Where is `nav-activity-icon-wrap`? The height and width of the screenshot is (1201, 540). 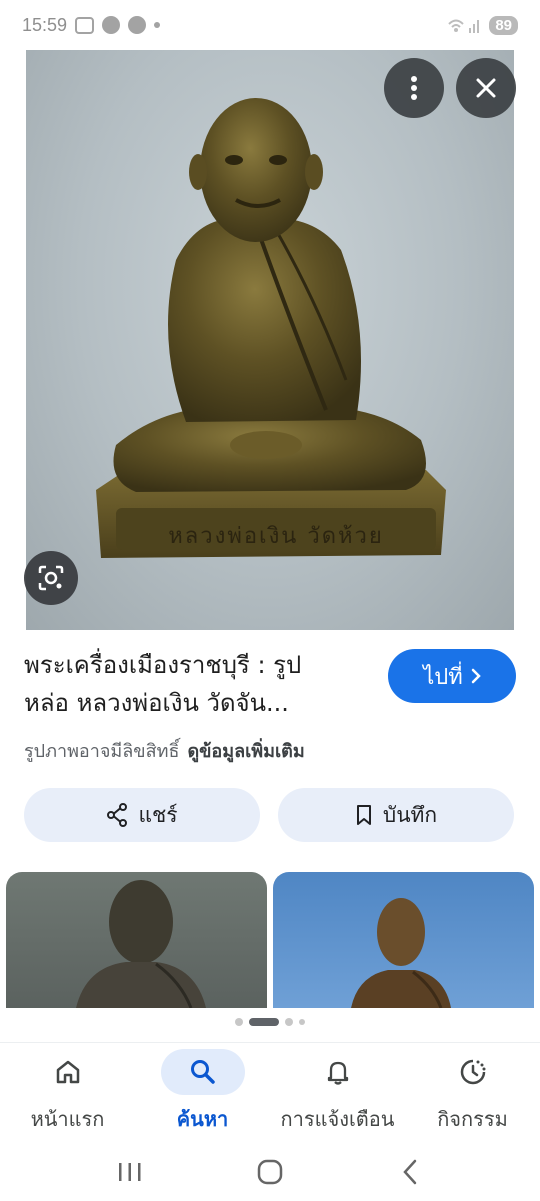 nav-activity-icon-wrap is located at coordinates (473, 1072).